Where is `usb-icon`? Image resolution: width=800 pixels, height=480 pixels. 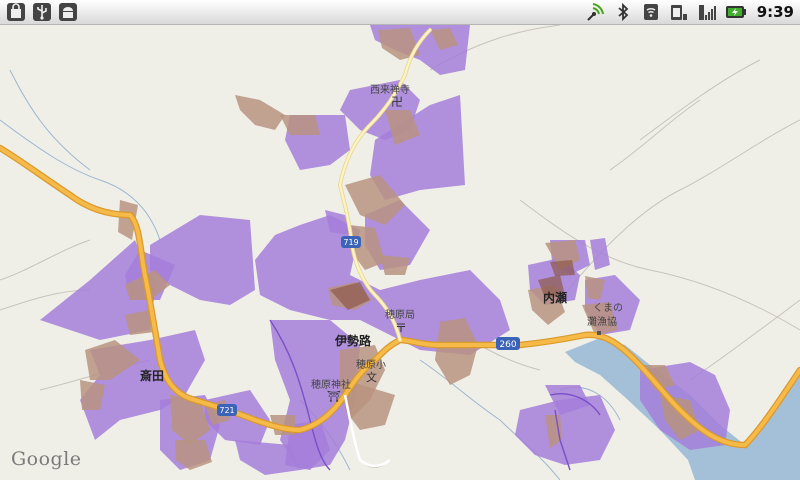 usb-icon is located at coordinates (42, 12).